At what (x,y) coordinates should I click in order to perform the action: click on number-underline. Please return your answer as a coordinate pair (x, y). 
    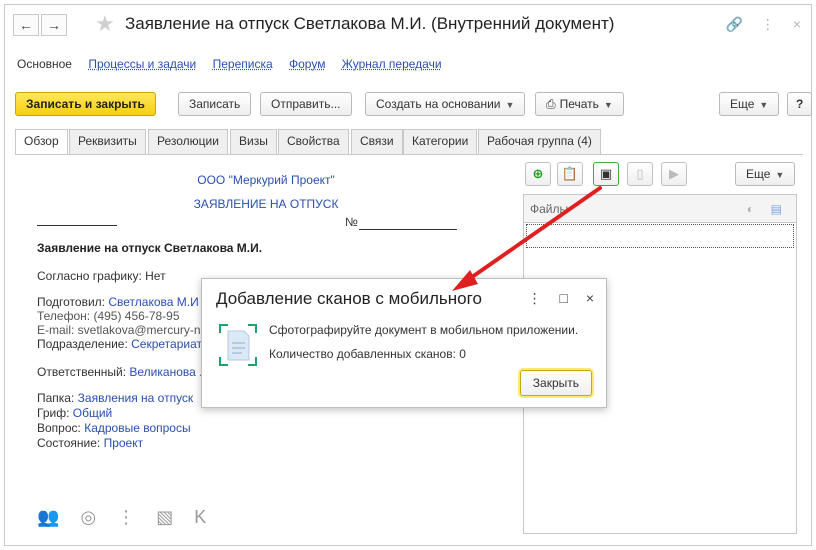
    Looking at the image, I should click on (408, 229).